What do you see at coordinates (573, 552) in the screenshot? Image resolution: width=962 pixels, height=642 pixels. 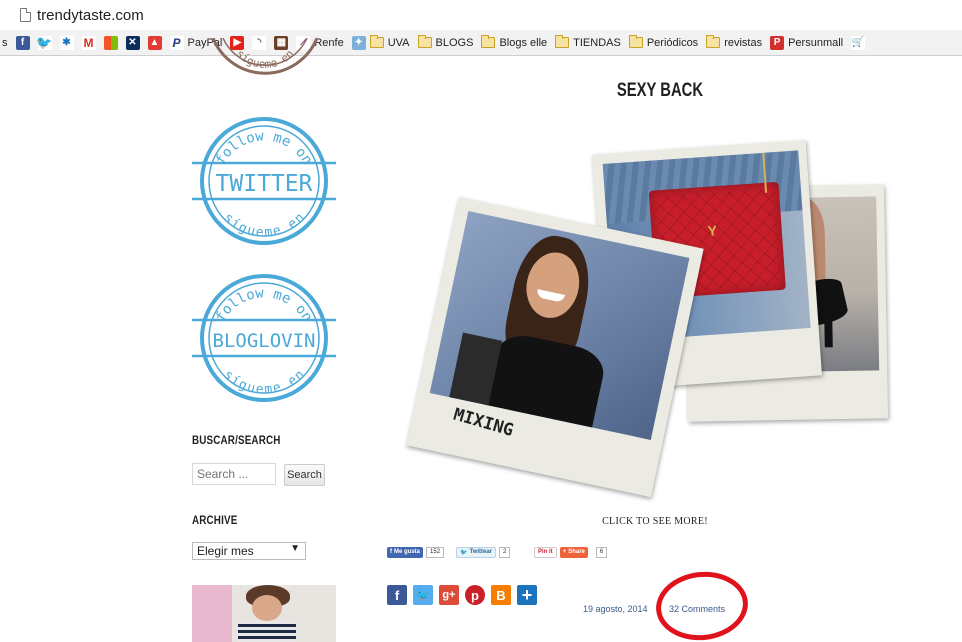 I see `share-button: + Share` at bounding box center [573, 552].